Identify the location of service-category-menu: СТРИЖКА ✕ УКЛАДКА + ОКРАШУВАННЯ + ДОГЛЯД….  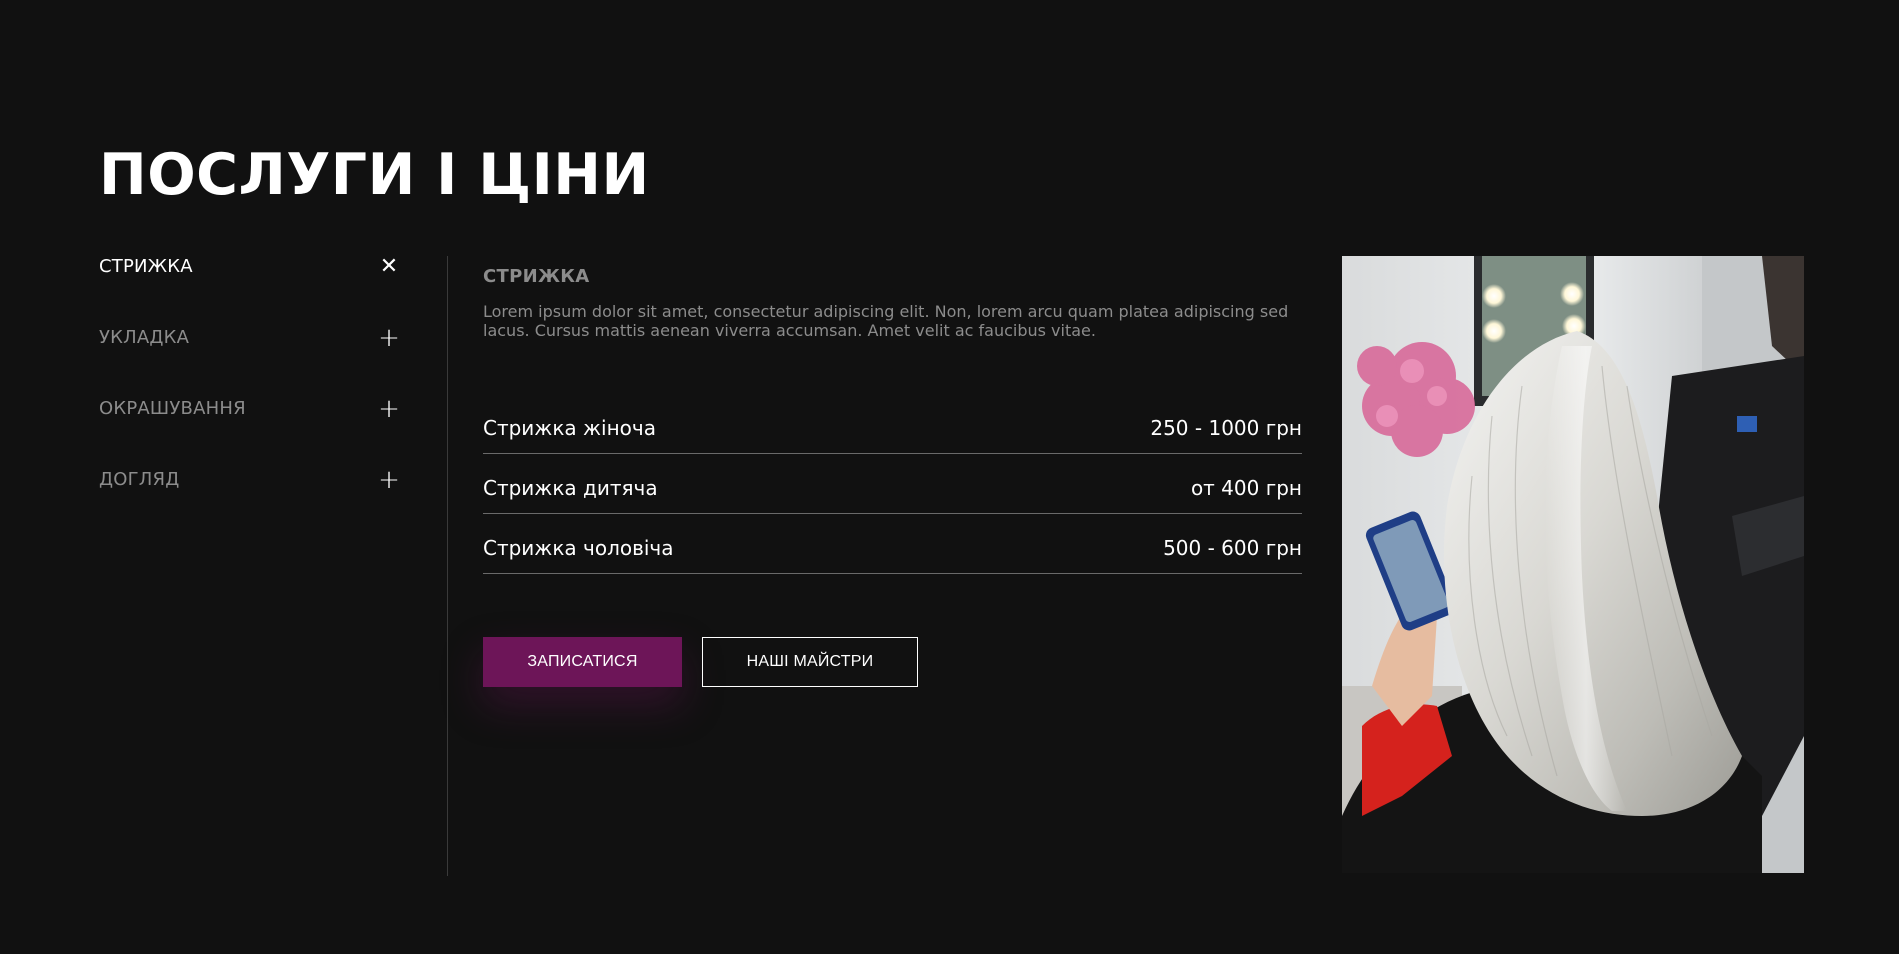
(249, 398).